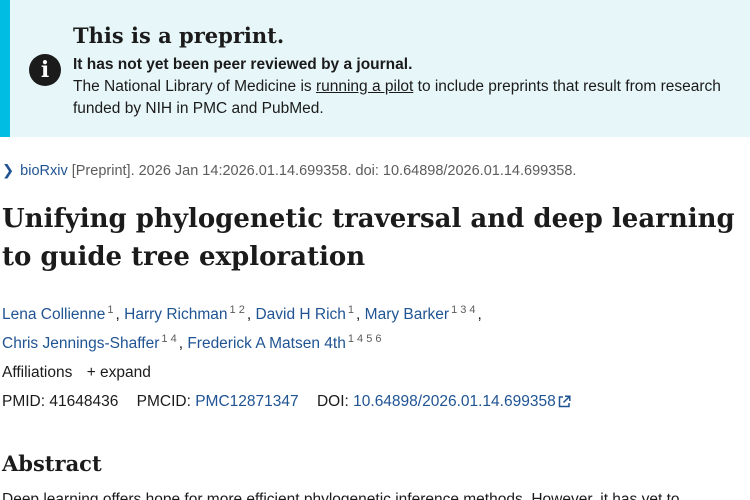 The height and width of the screenshot is (500, 750). I want to click on pmid-value: 41648436, so click(84, 401).